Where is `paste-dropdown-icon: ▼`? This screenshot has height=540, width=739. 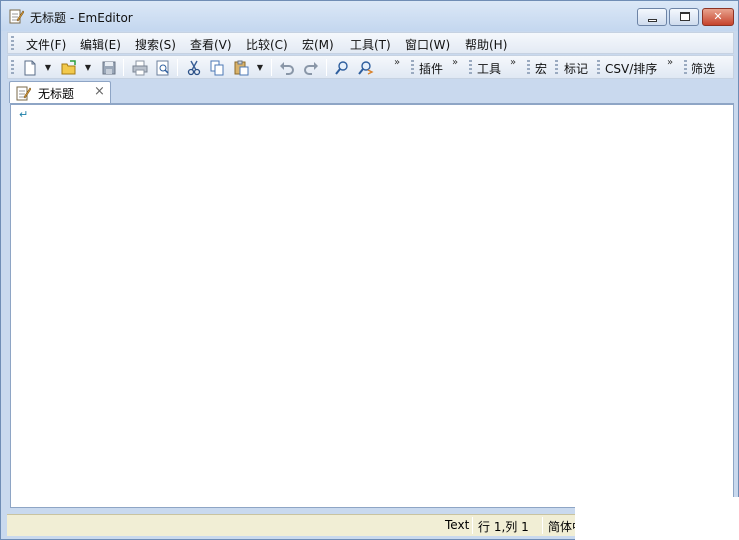
paste-dropdown-icon: ▼ is located at coordinates (260, 68).